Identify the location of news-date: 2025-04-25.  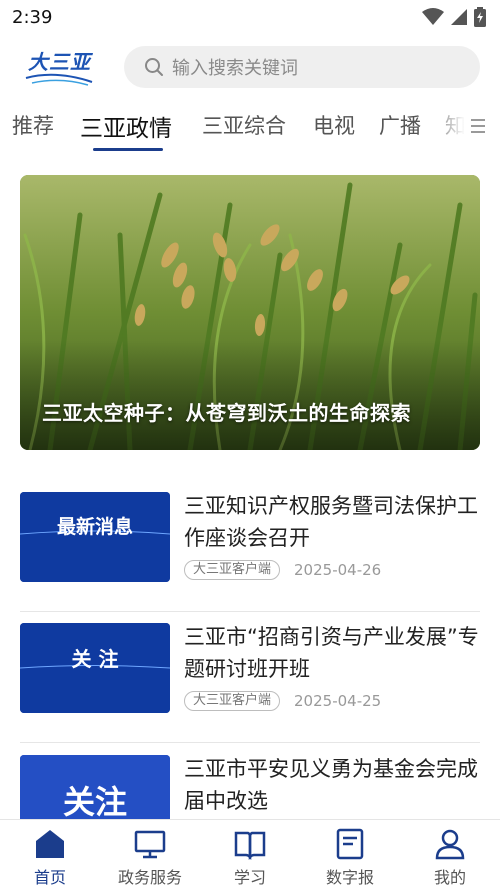
(338, 701).